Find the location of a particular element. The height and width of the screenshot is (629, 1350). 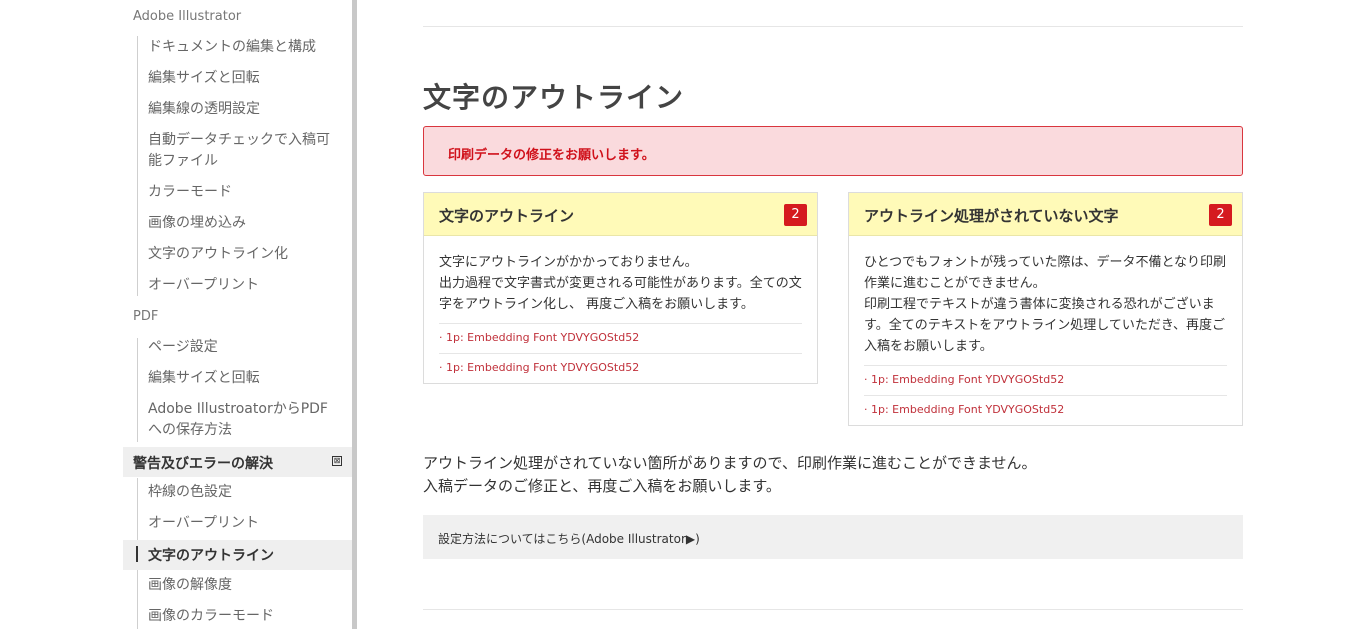

alert-text: 印刷データの修正をお願いします。 is located at coordinates (551, 155).